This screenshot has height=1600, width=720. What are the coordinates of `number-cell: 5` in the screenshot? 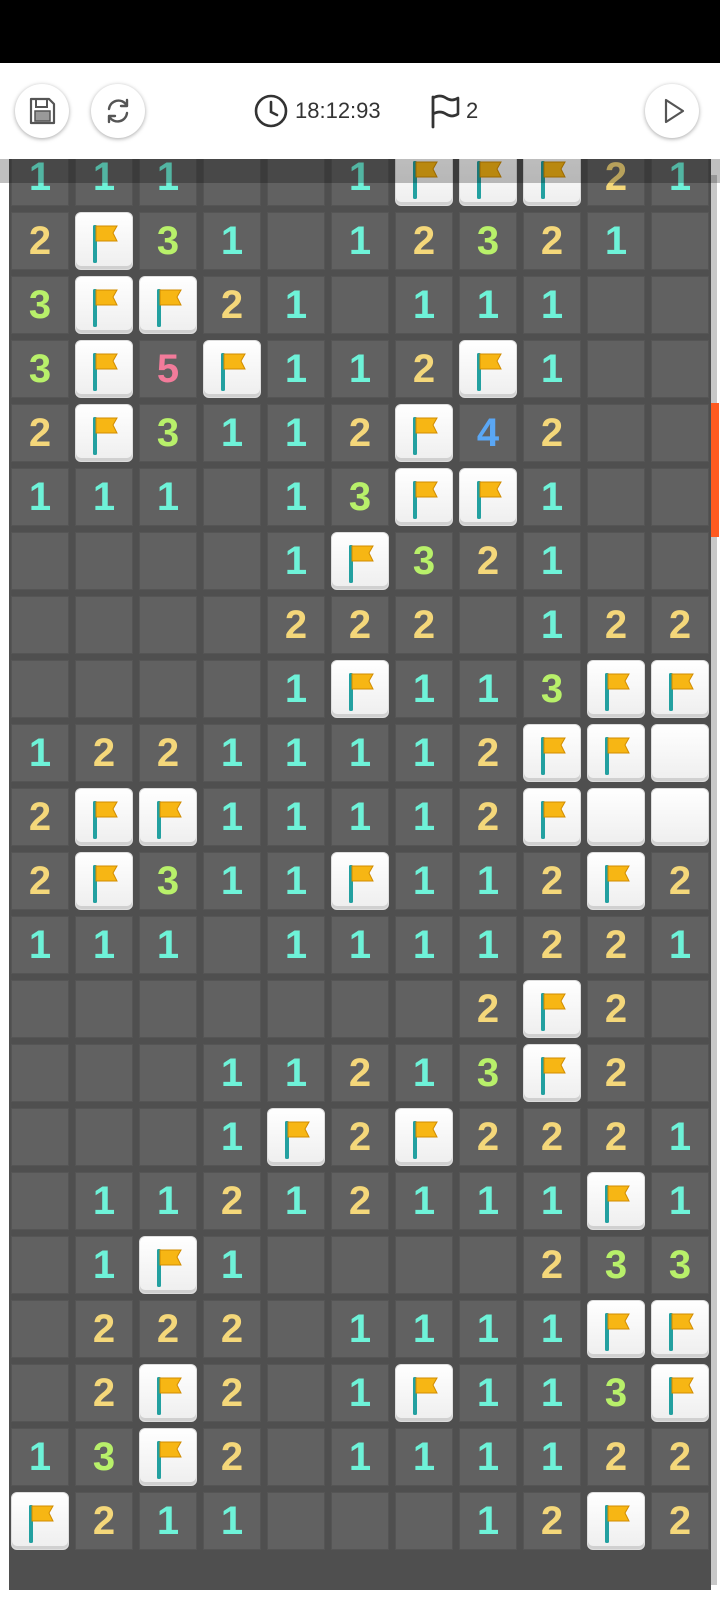 It's located at (168, 369).